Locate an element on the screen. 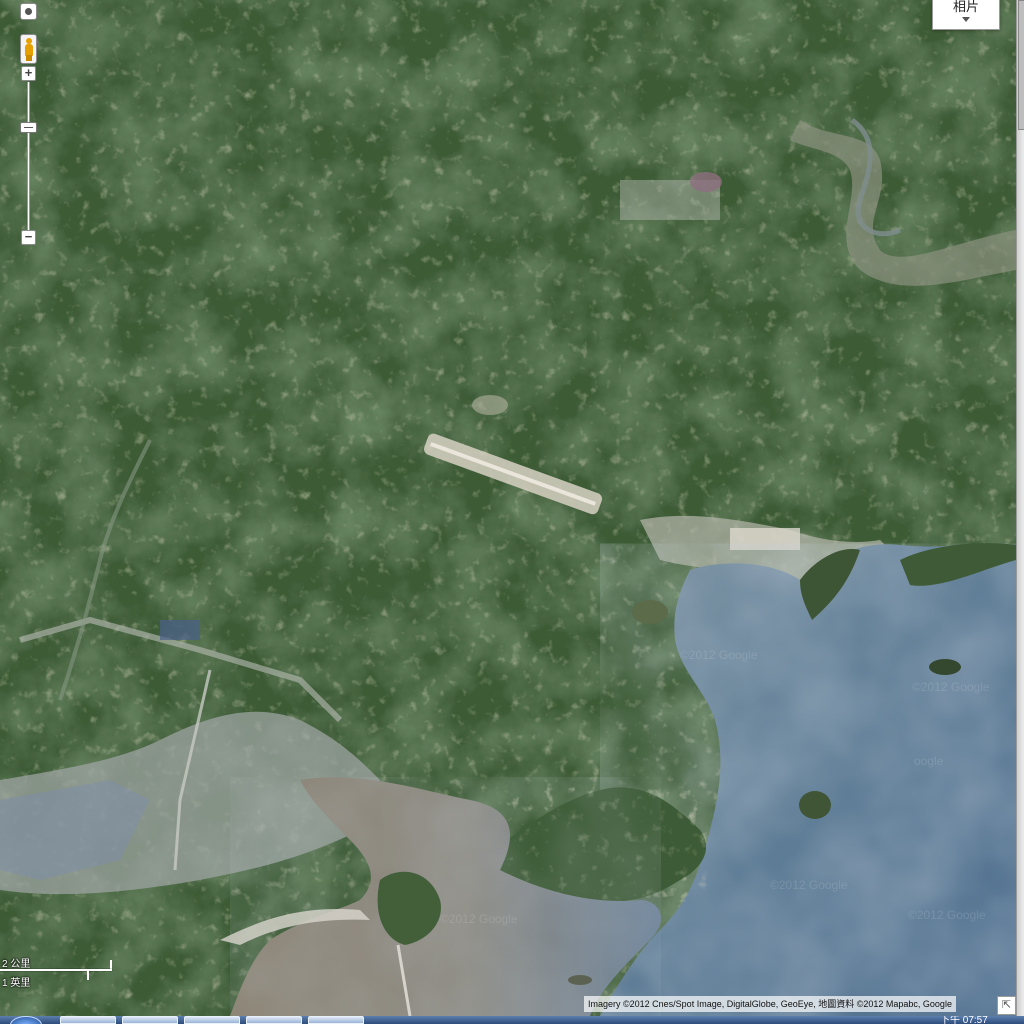 The width and height of the screenshot is (1024, 1024). zoom-in-icon: + is located at coordinates (28, 73).